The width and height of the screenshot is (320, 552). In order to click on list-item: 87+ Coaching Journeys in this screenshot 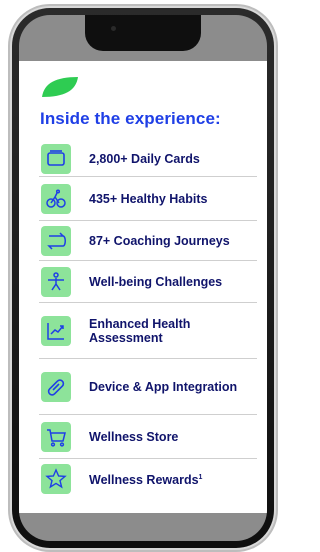, I will do `click(148, 241)`.